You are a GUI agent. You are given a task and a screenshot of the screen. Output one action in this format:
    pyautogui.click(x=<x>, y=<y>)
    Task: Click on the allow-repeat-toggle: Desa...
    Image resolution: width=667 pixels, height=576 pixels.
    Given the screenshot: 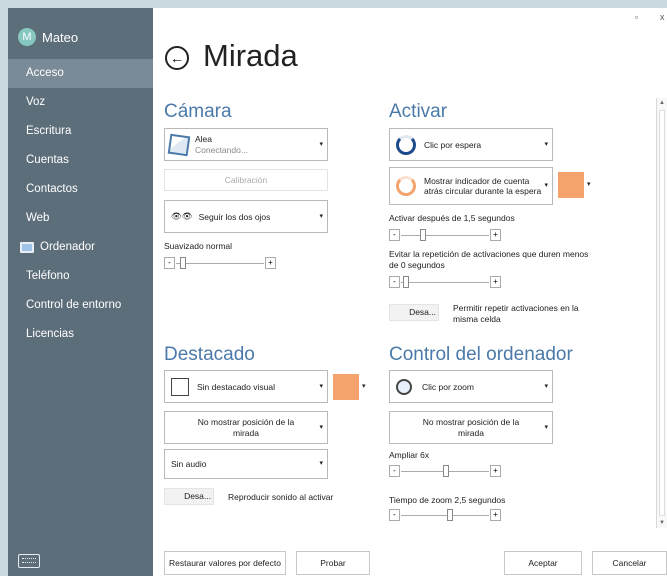 What is the action you would take?
    pyautogui.click(x=414, y=312)
    